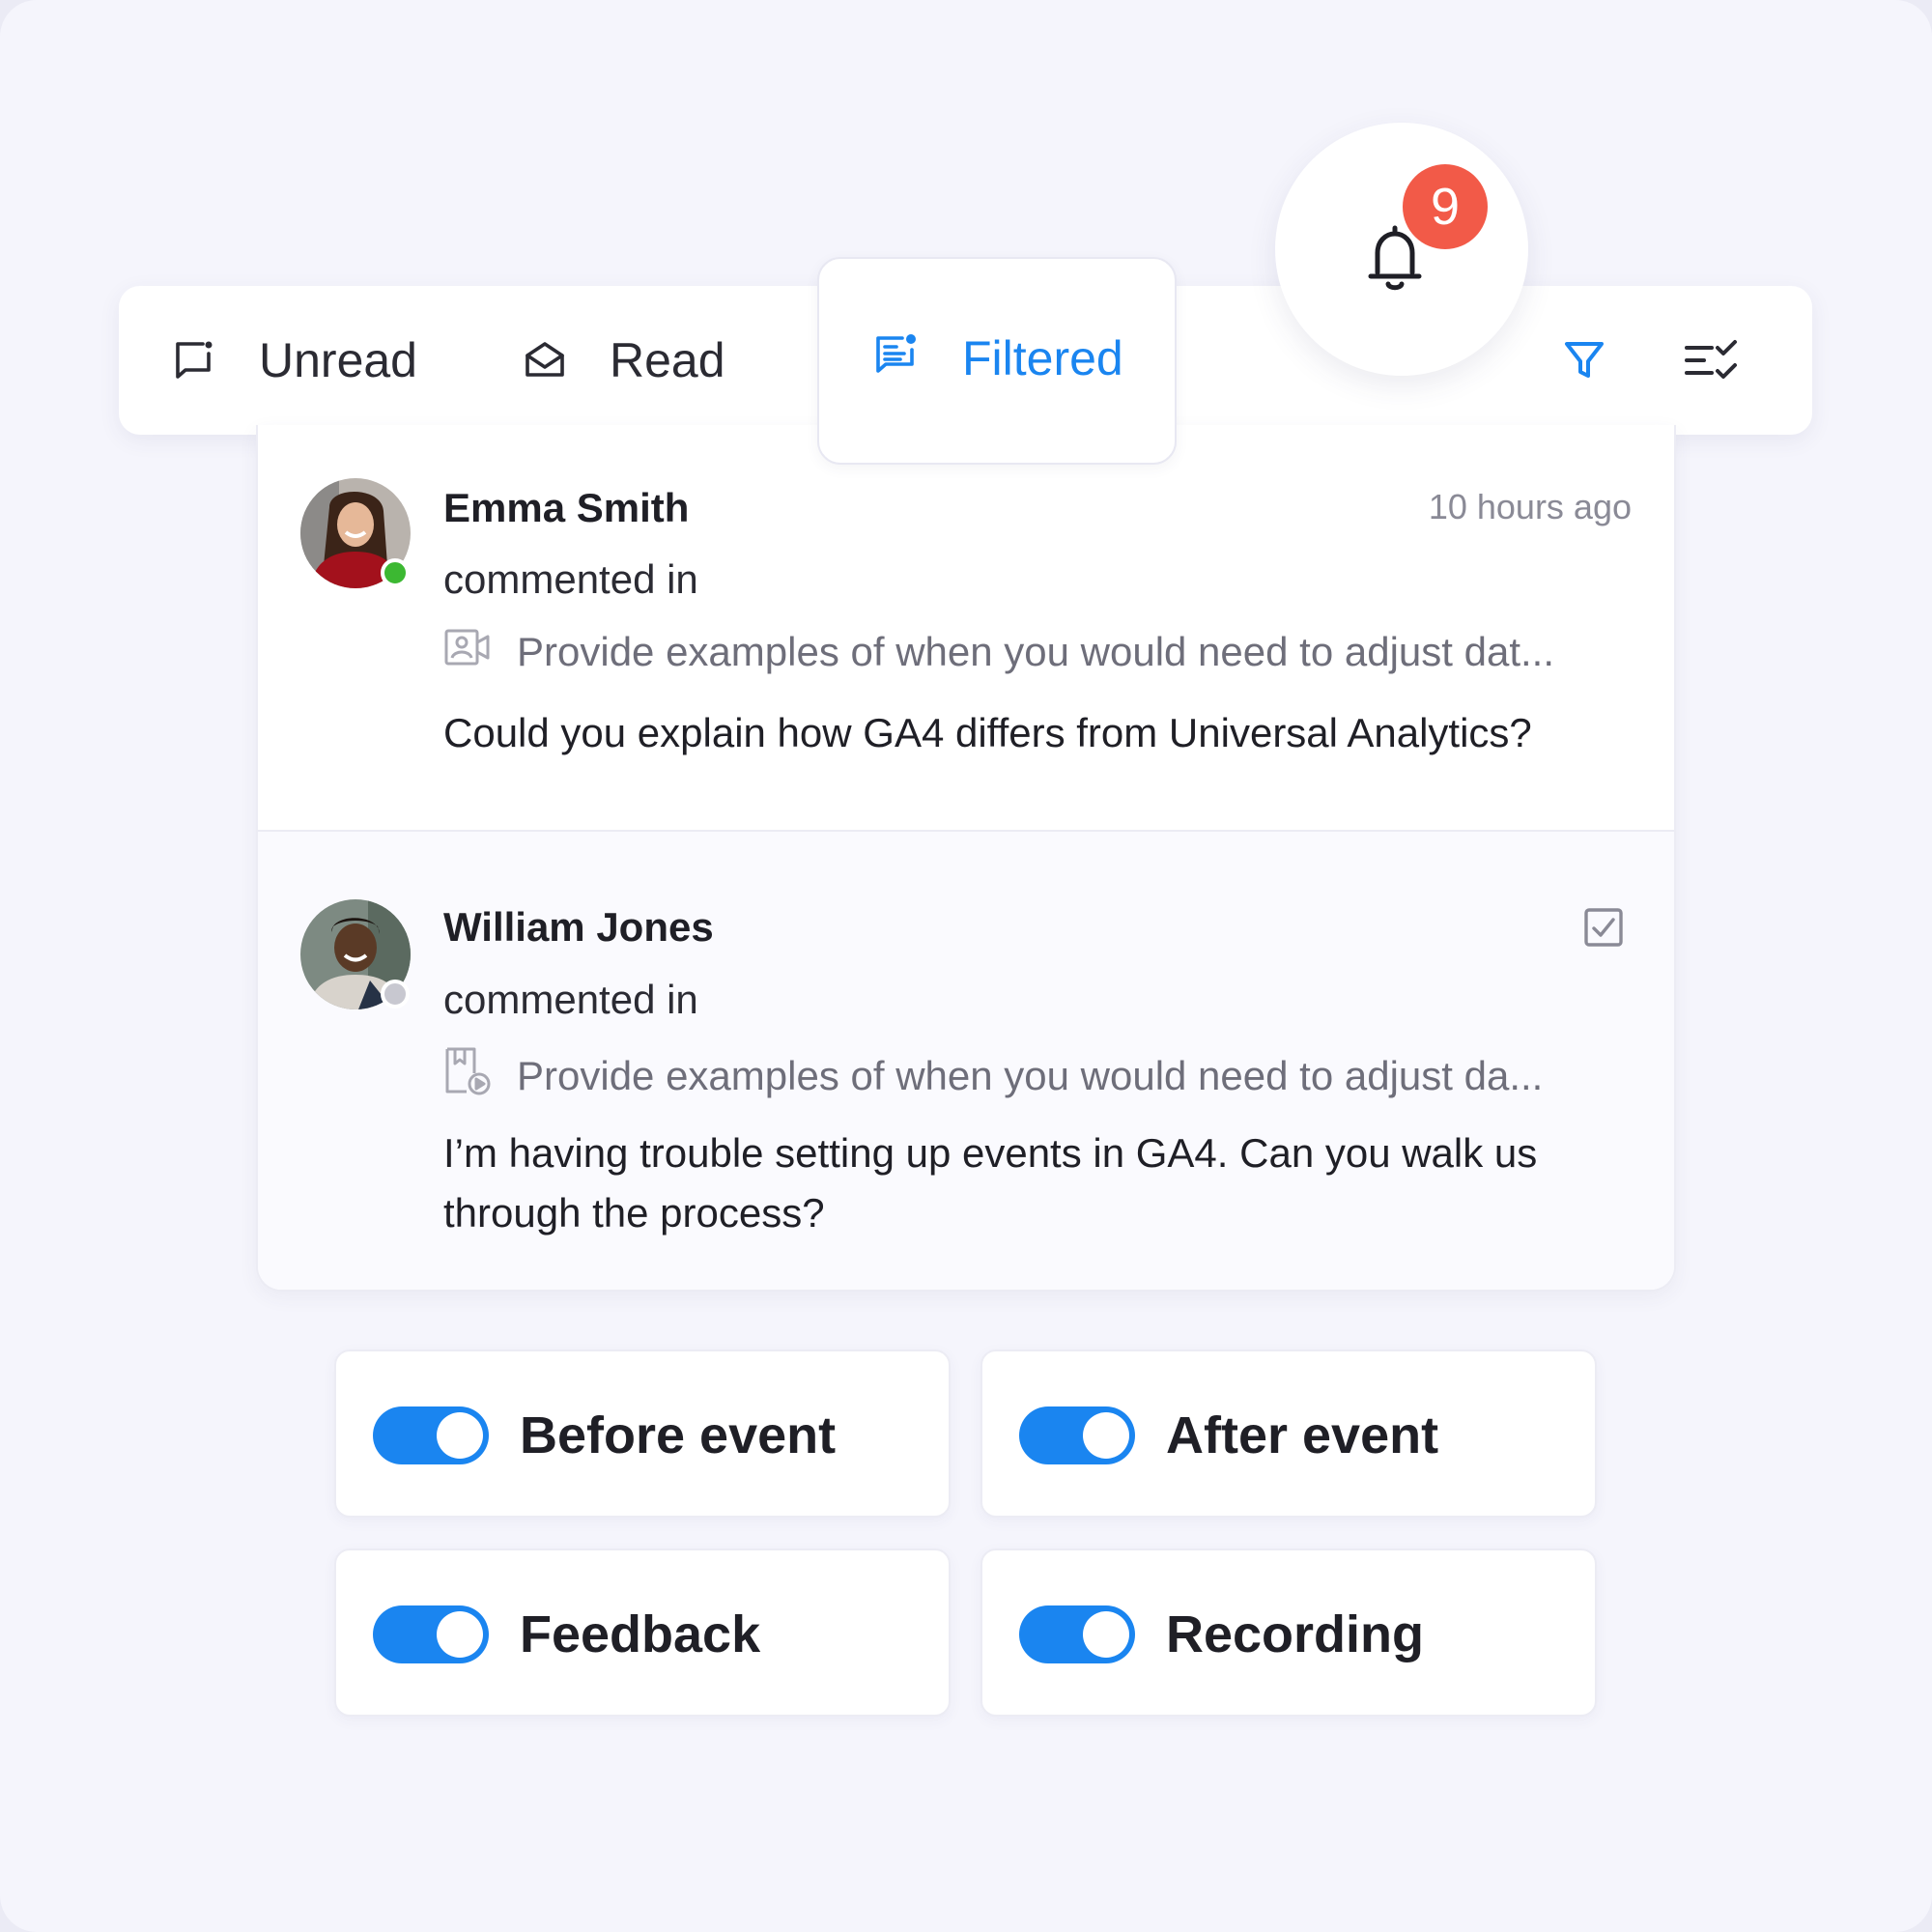 Image resolution: width=1932 pixels, height=1932 pixels. Describe the element at coordinates (667, 360) in the screenshot. I see `tab-read-label: Read` at that location.